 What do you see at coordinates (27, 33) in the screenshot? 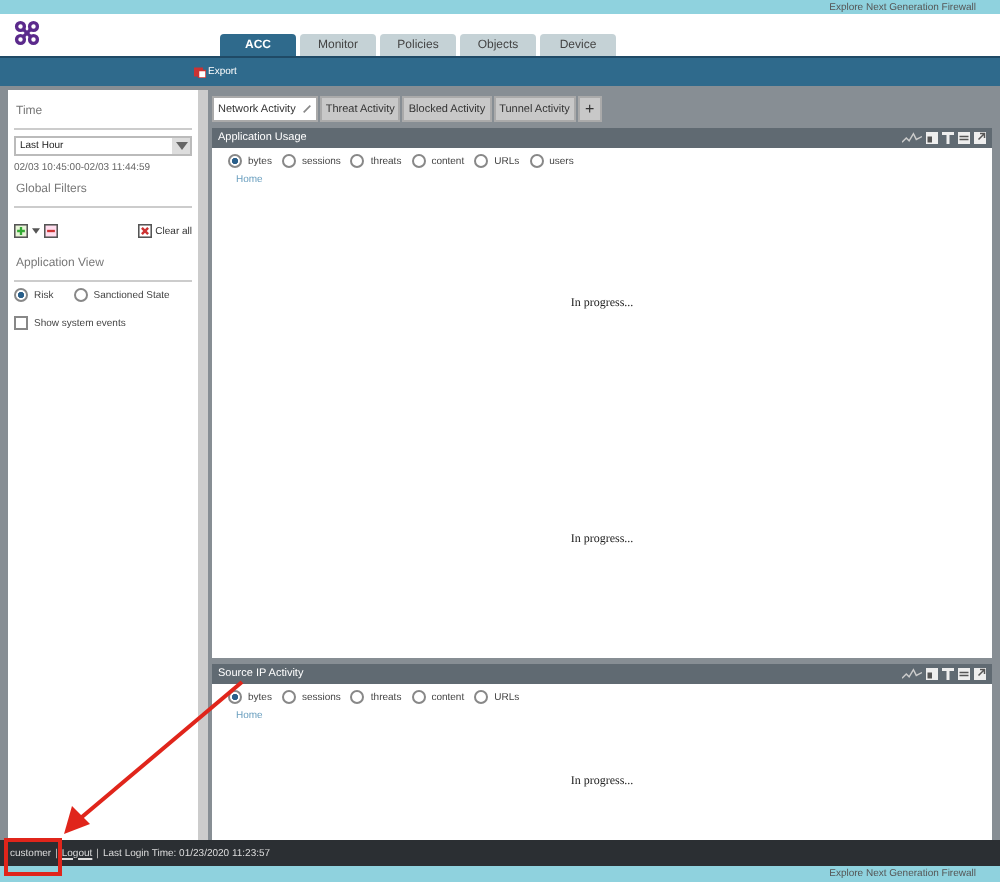
I see `logo-icon` at bounding box center [27, 33].